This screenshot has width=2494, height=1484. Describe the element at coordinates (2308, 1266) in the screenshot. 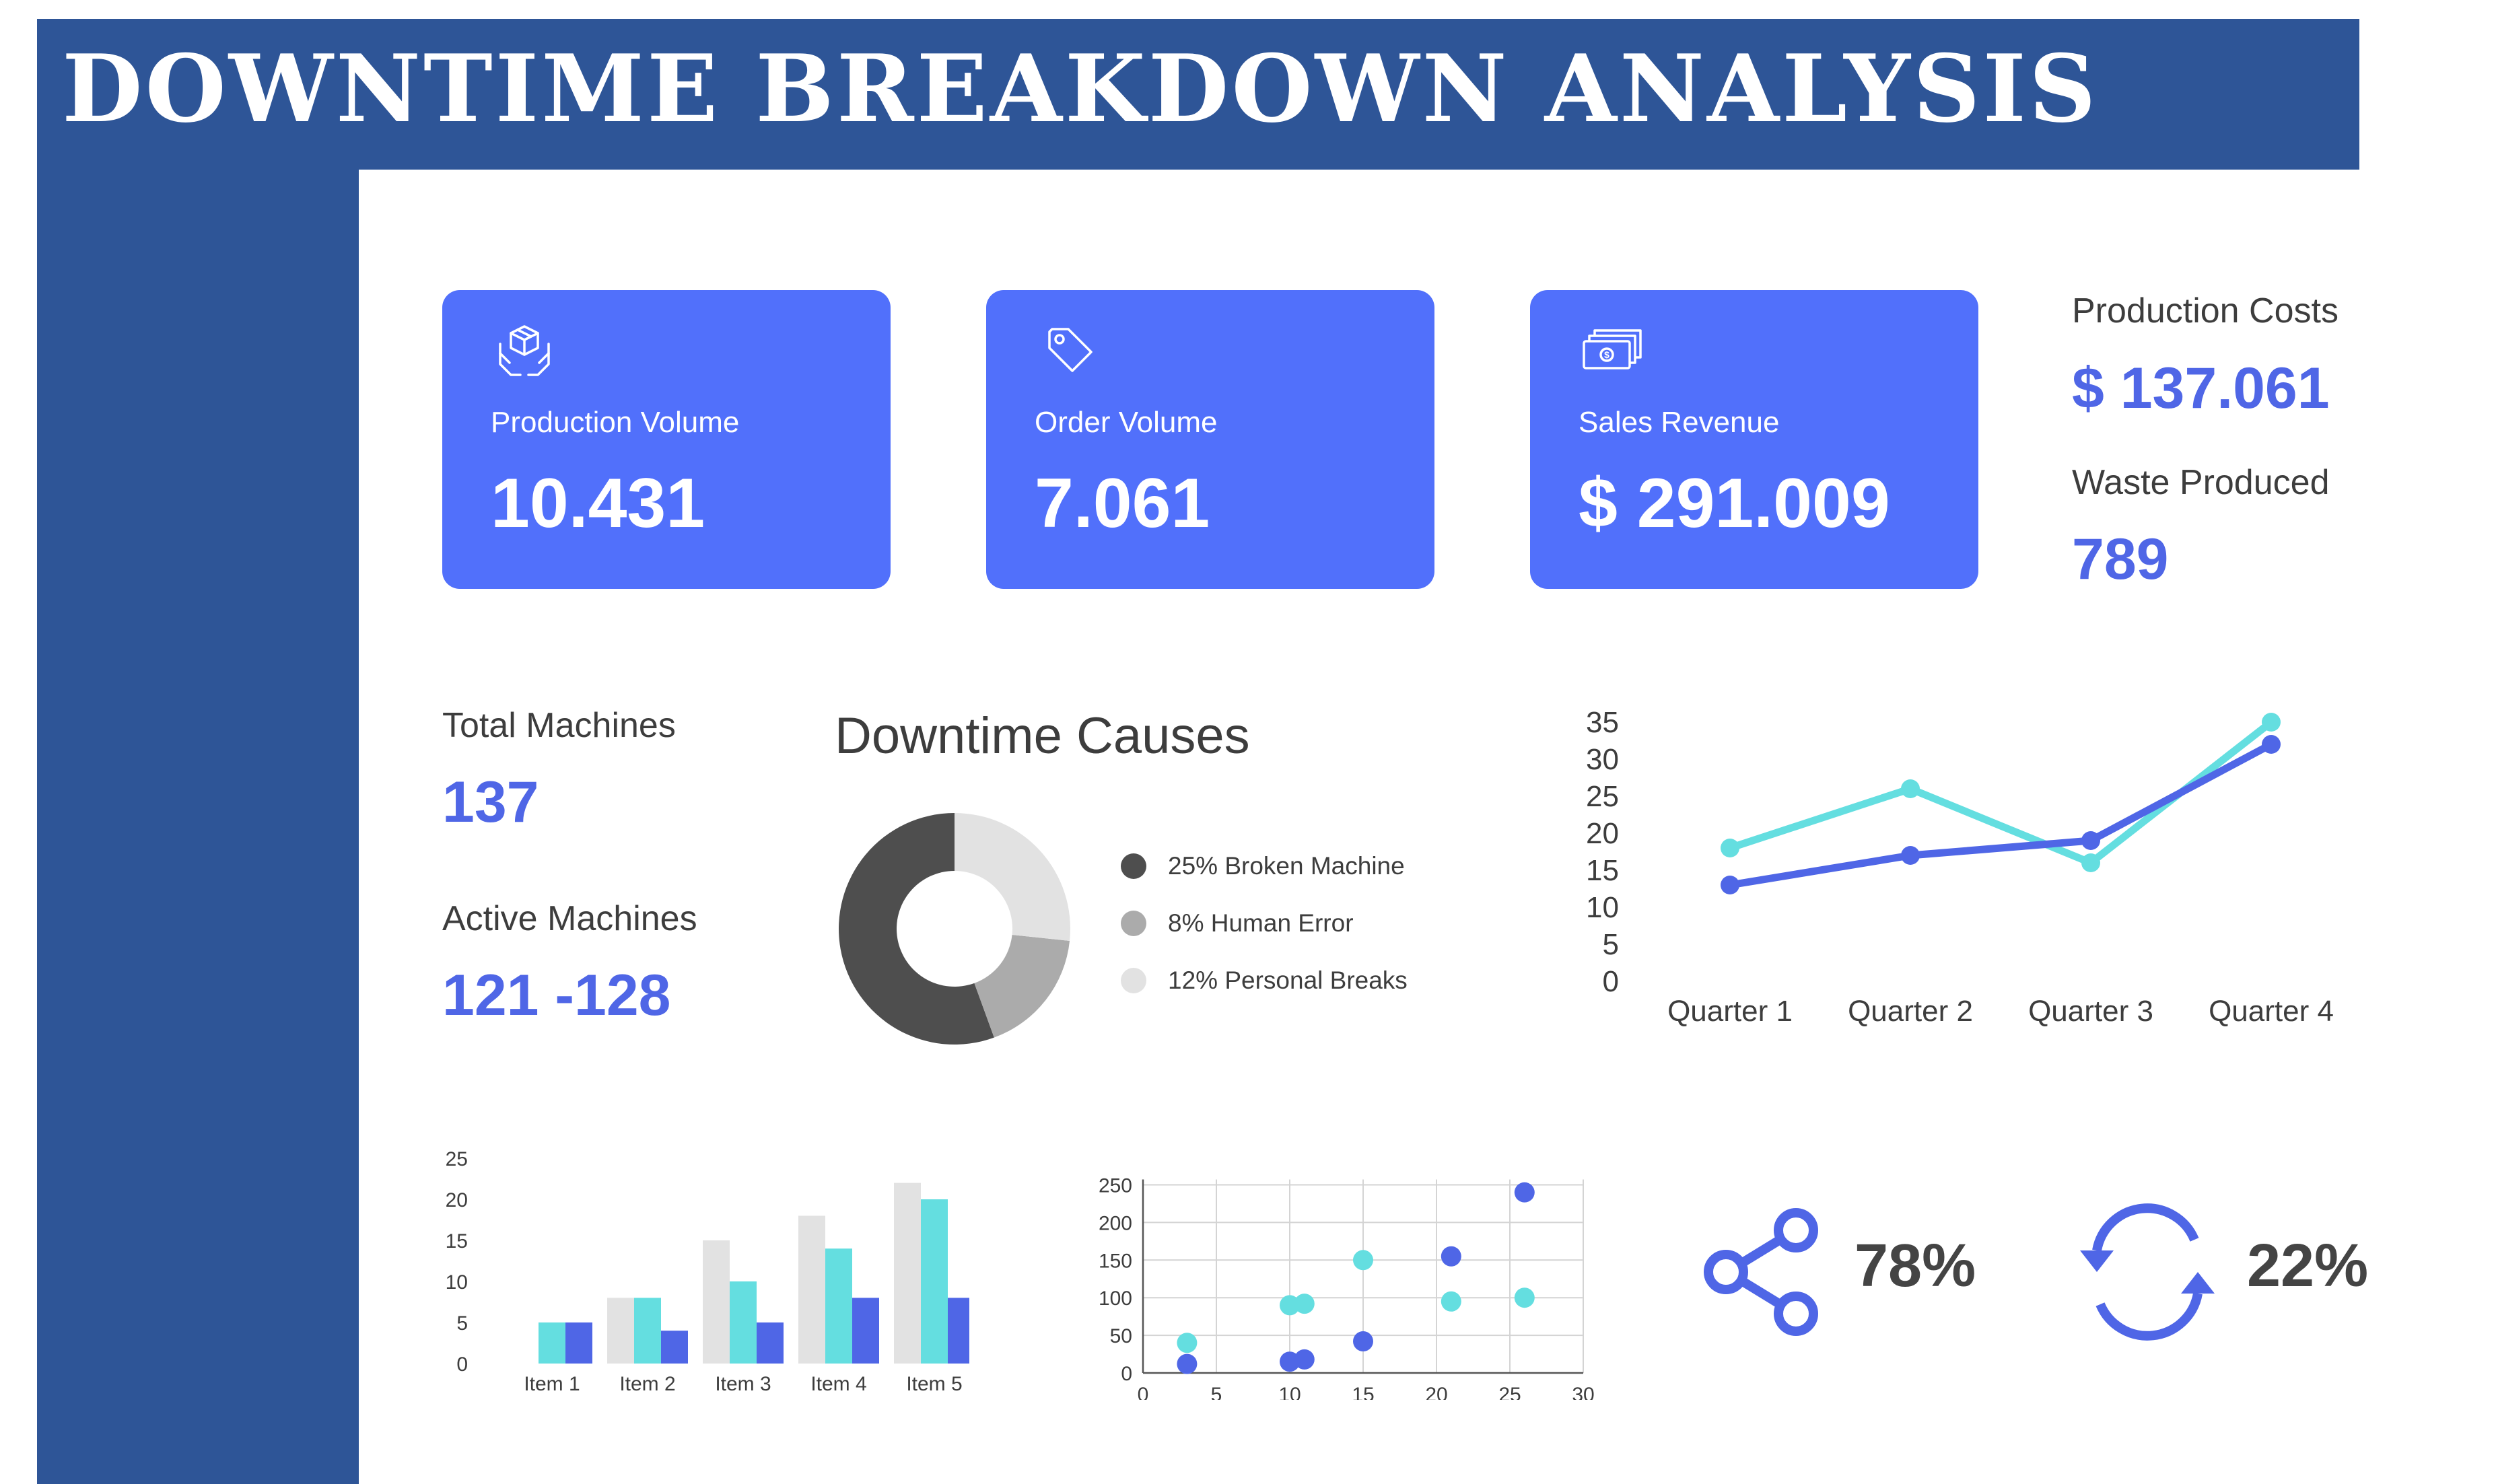

I see `refresh-percent: 22%` at that location.